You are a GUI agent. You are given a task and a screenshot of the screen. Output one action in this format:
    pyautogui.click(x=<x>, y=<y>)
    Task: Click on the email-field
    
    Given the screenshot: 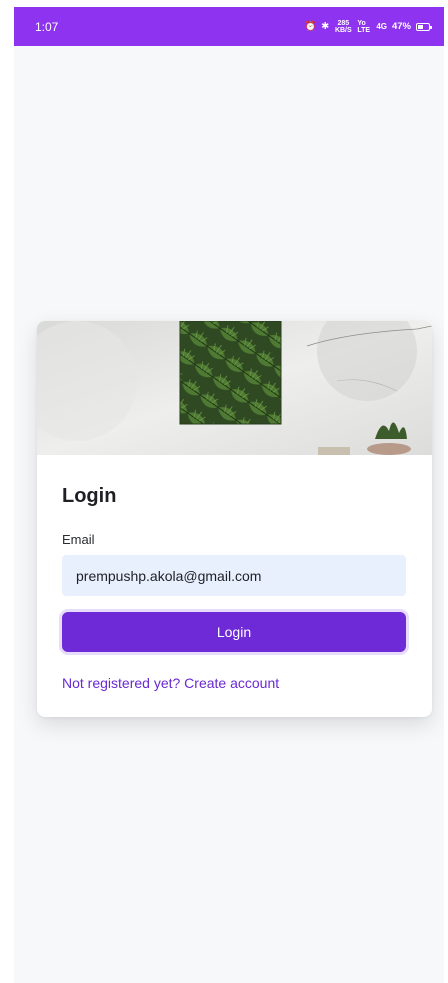 What is the action you would take?
    pyautogui.click(x=234, y=575)
    